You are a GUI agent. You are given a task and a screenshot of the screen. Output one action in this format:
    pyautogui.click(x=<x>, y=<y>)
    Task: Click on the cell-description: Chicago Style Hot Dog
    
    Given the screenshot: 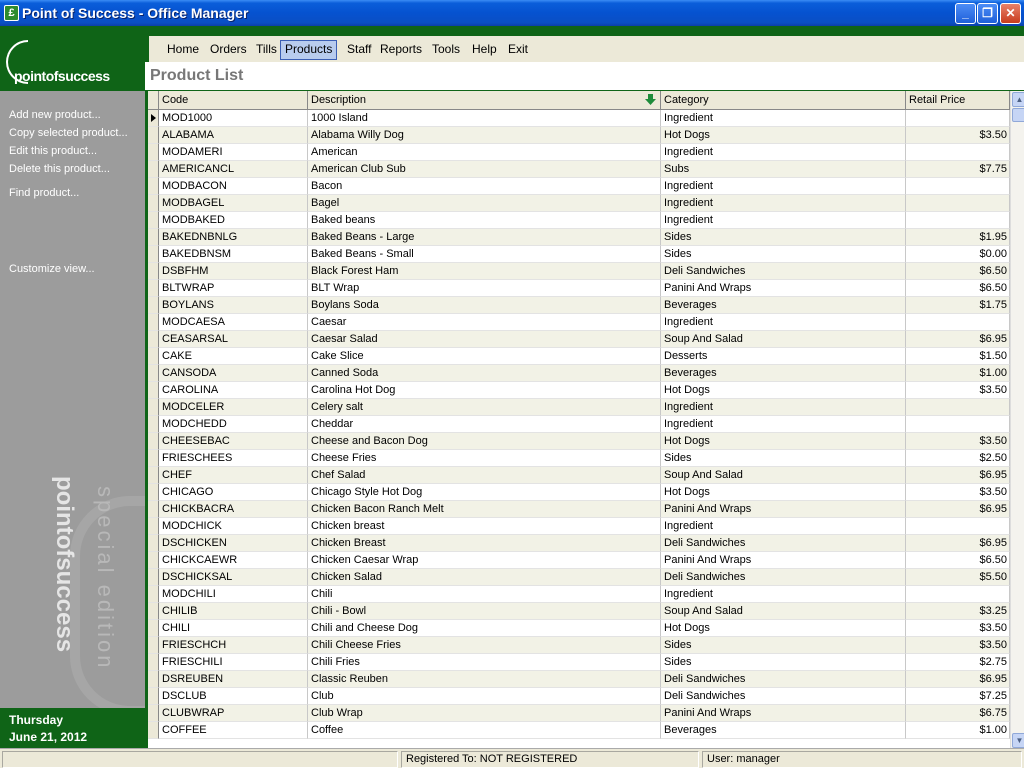 What is the action you would take?
    pyautogui.click(x=484, y=492)
    